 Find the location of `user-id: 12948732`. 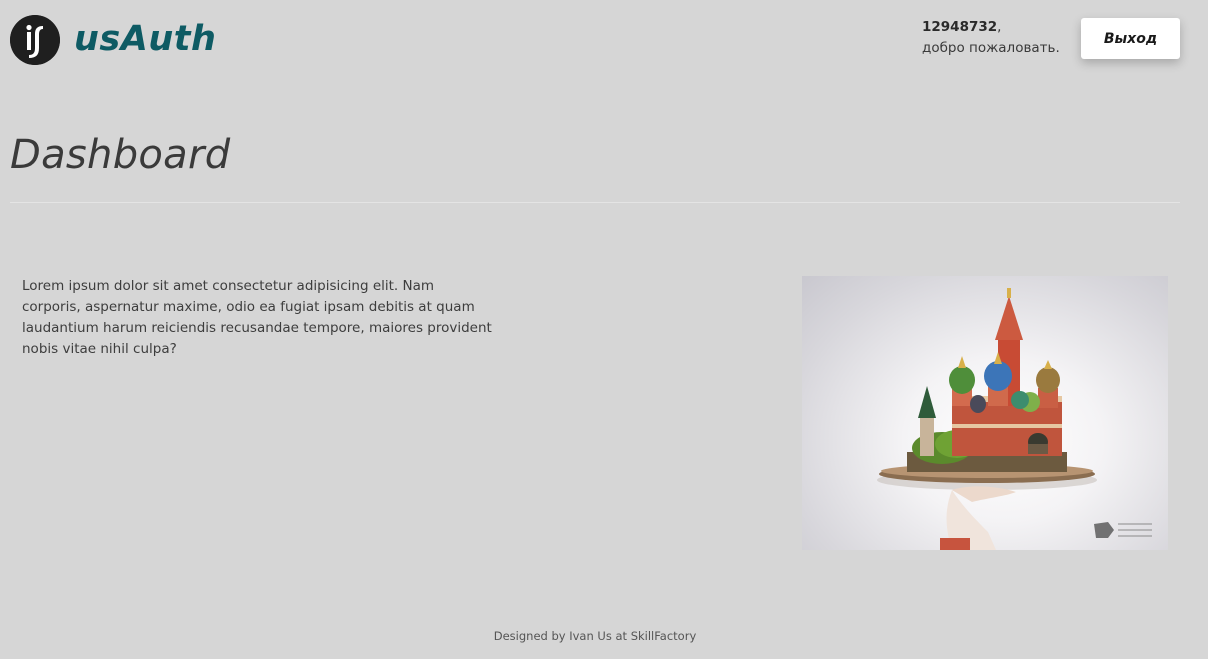

user-id: 12948732 is located at coordinates (960, 27).